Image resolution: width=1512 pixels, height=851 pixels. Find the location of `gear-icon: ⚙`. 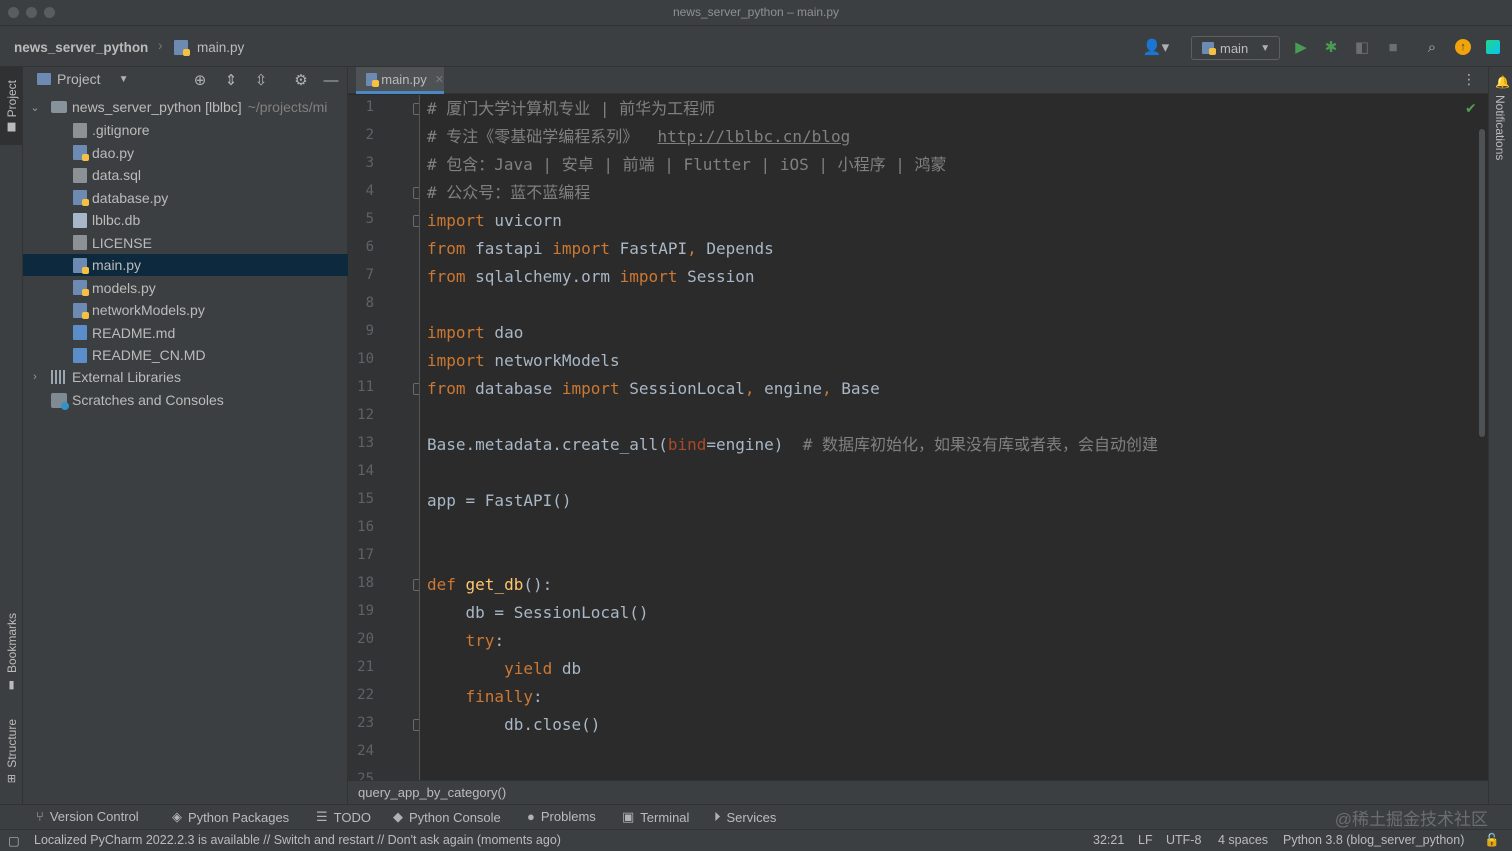

gear-icon: ⚙ is located at coordinates (301, 80).